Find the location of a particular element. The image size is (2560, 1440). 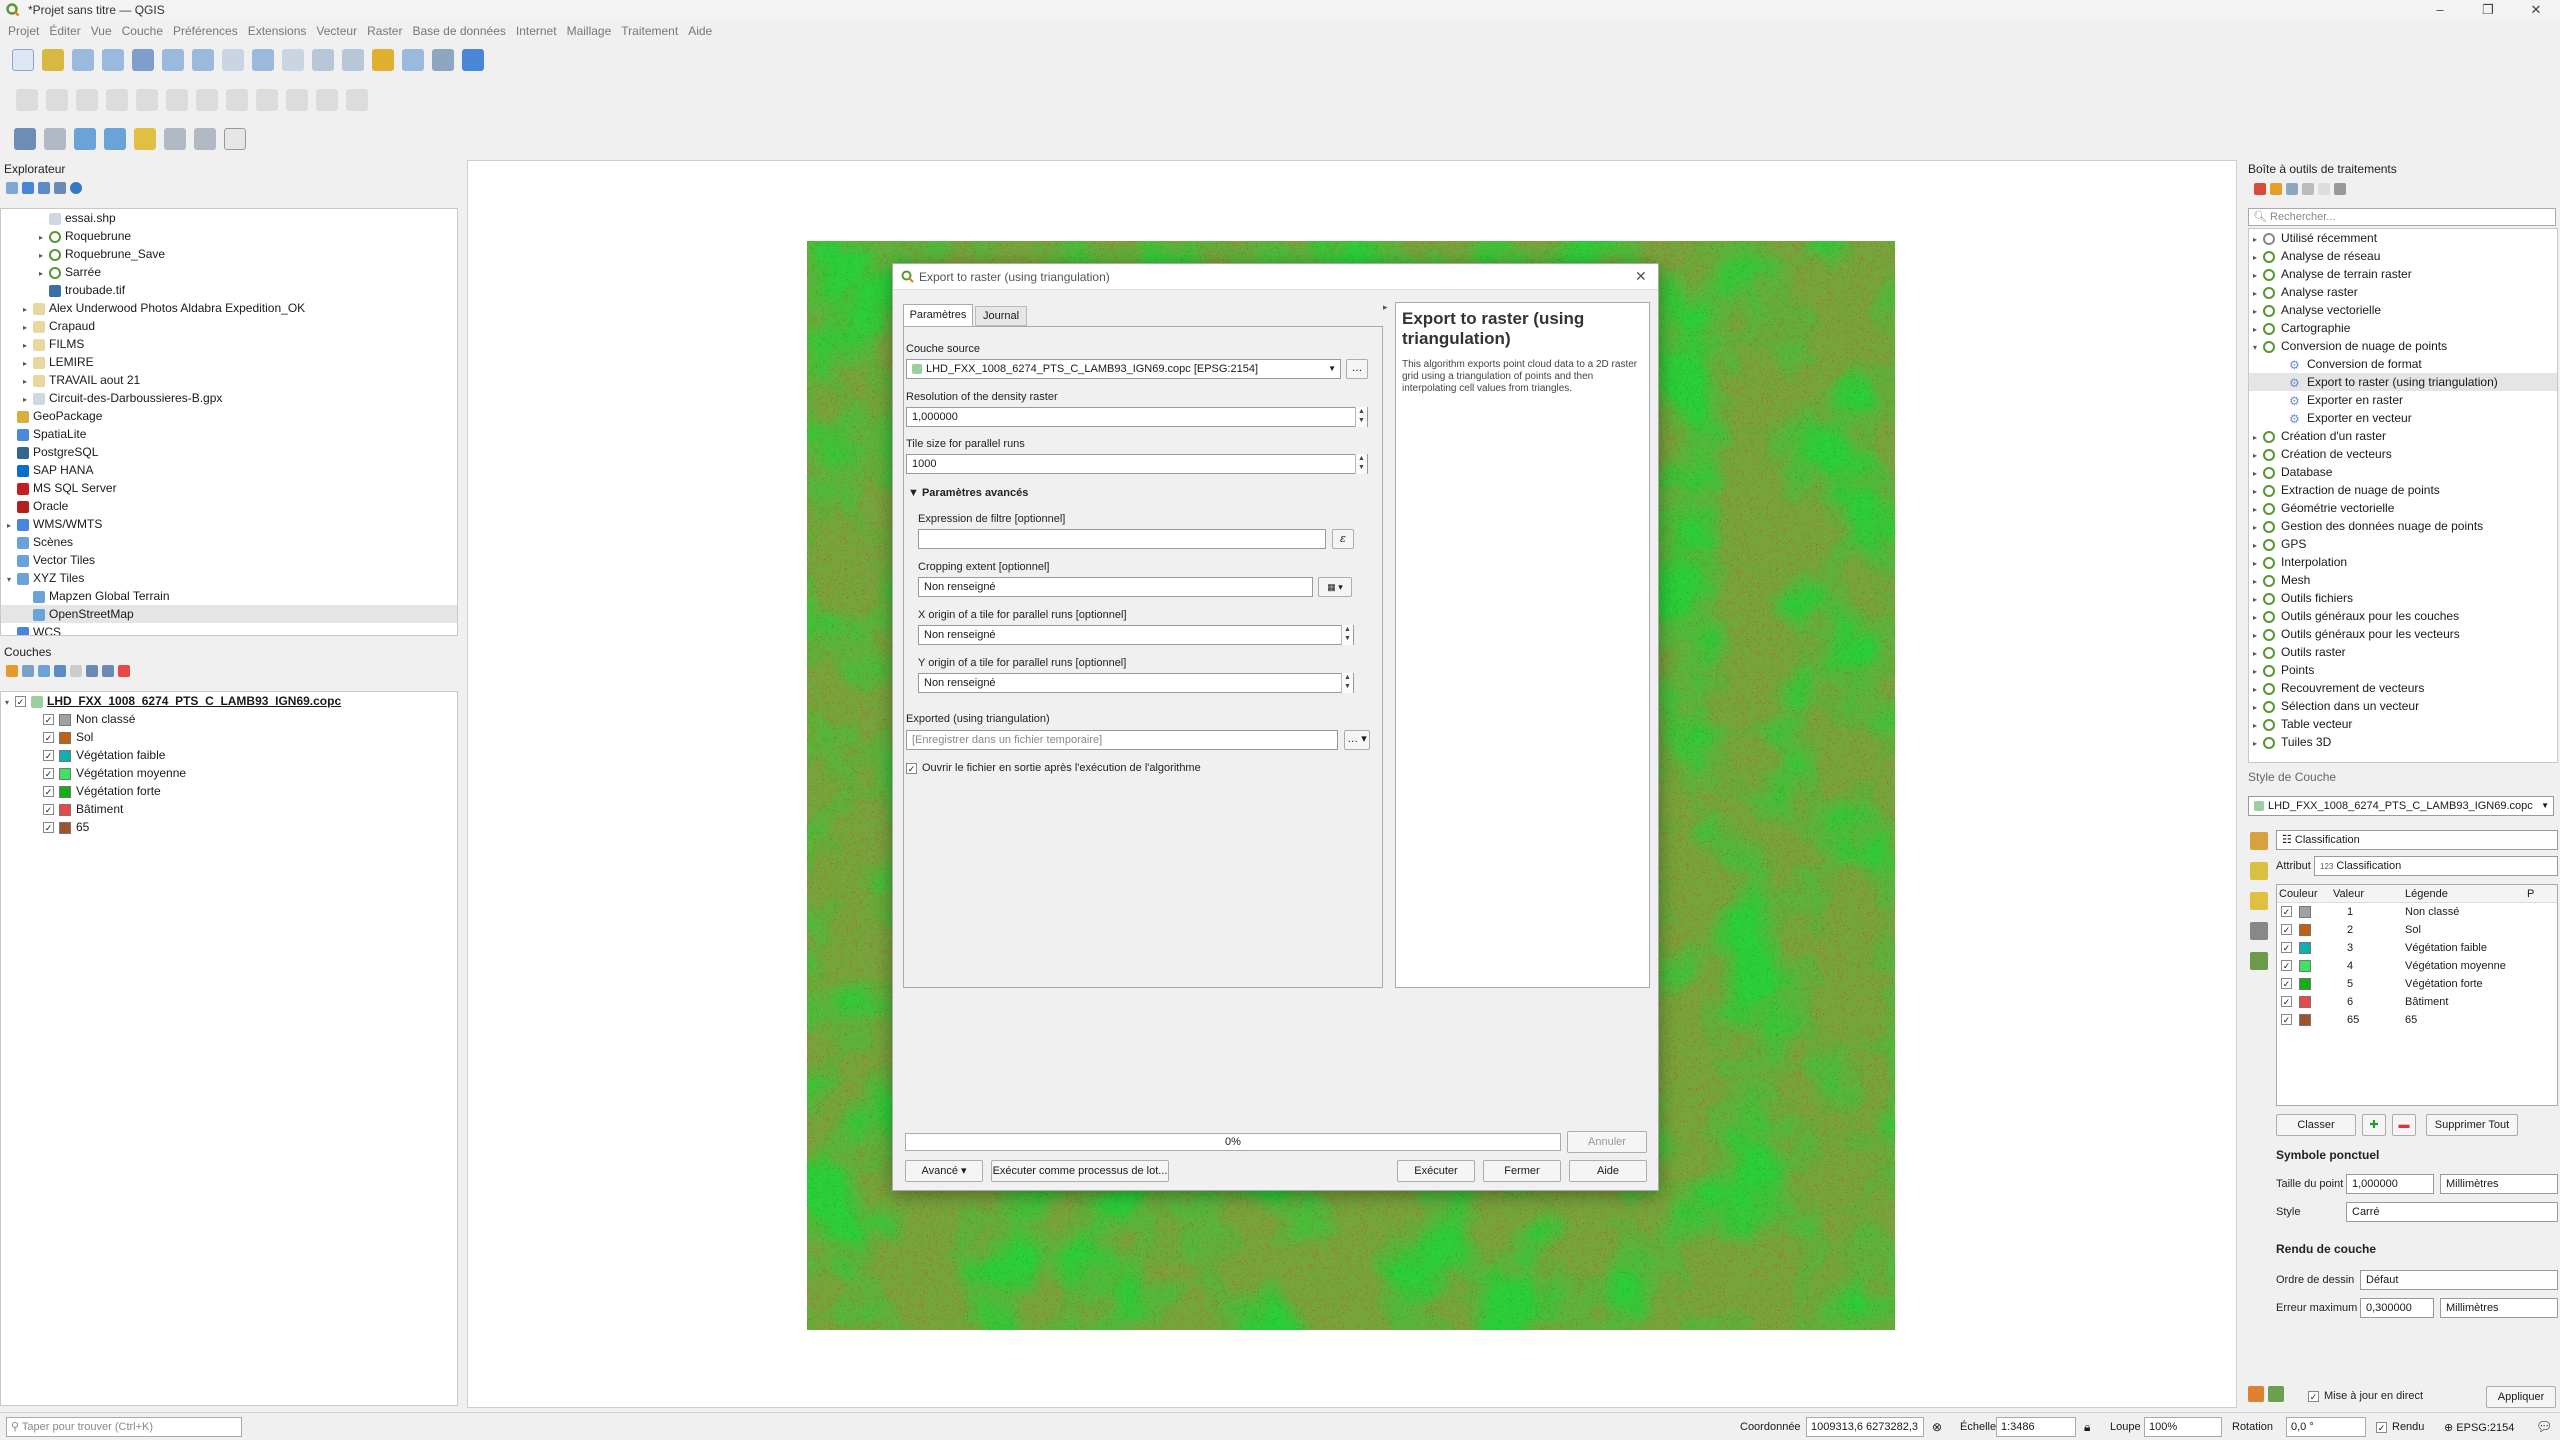

style-manager-tab-icon is located at coordinates (2259, 961).